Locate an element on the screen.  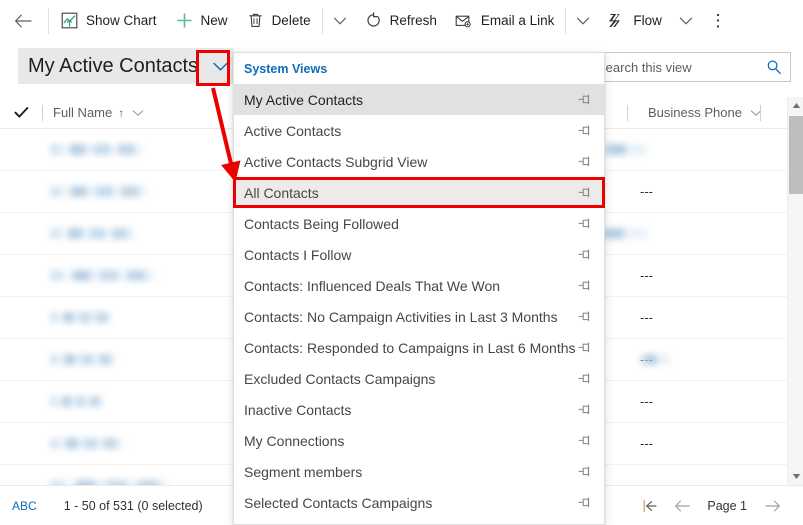
refresh-label: Refresh is located at coordinates (413, 20).